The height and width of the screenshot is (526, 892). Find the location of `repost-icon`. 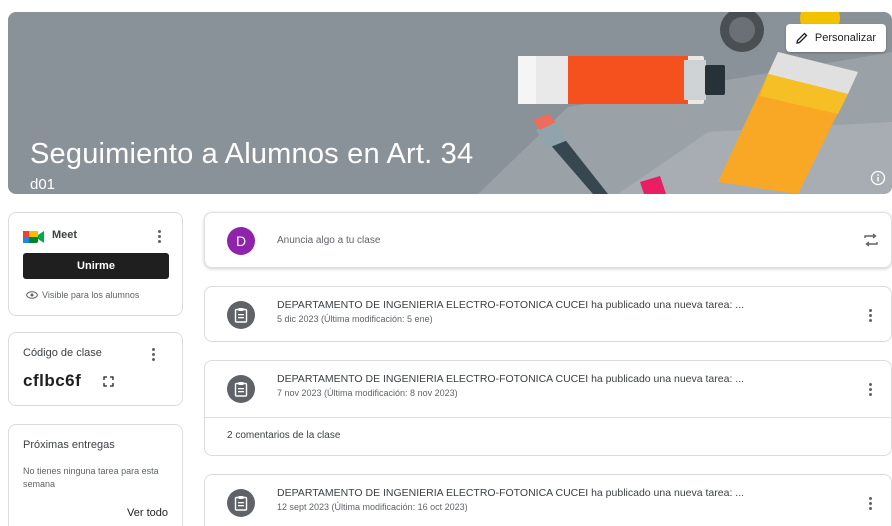

repost-icon is located at coordinates (871, 240).